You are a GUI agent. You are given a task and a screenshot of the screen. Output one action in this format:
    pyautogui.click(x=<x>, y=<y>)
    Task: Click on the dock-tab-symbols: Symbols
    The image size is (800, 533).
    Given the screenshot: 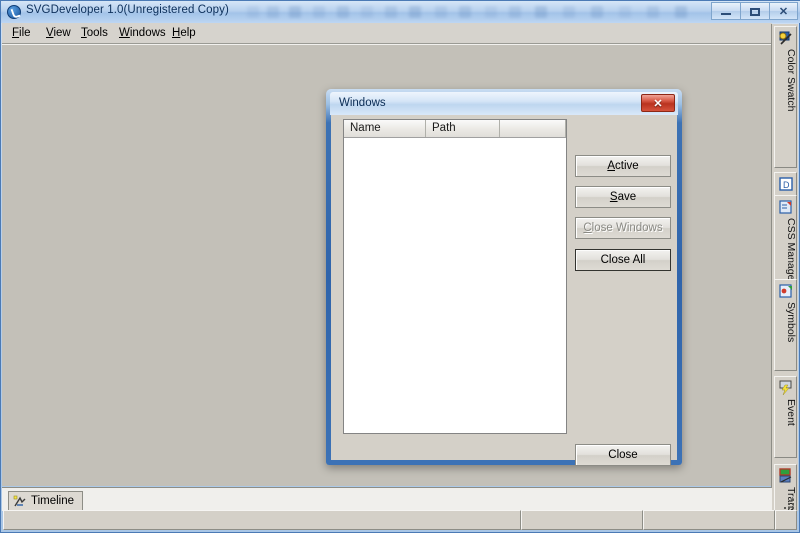 What is the action you would take?
    pyautogui.click(x=785, y=325)
    